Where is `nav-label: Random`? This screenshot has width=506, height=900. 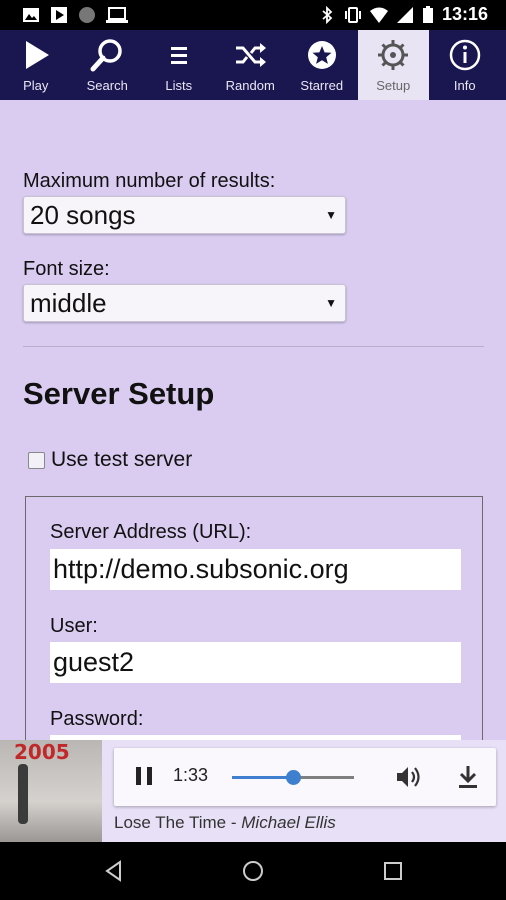
nav-label: Random is located at coordinates (250, 85).